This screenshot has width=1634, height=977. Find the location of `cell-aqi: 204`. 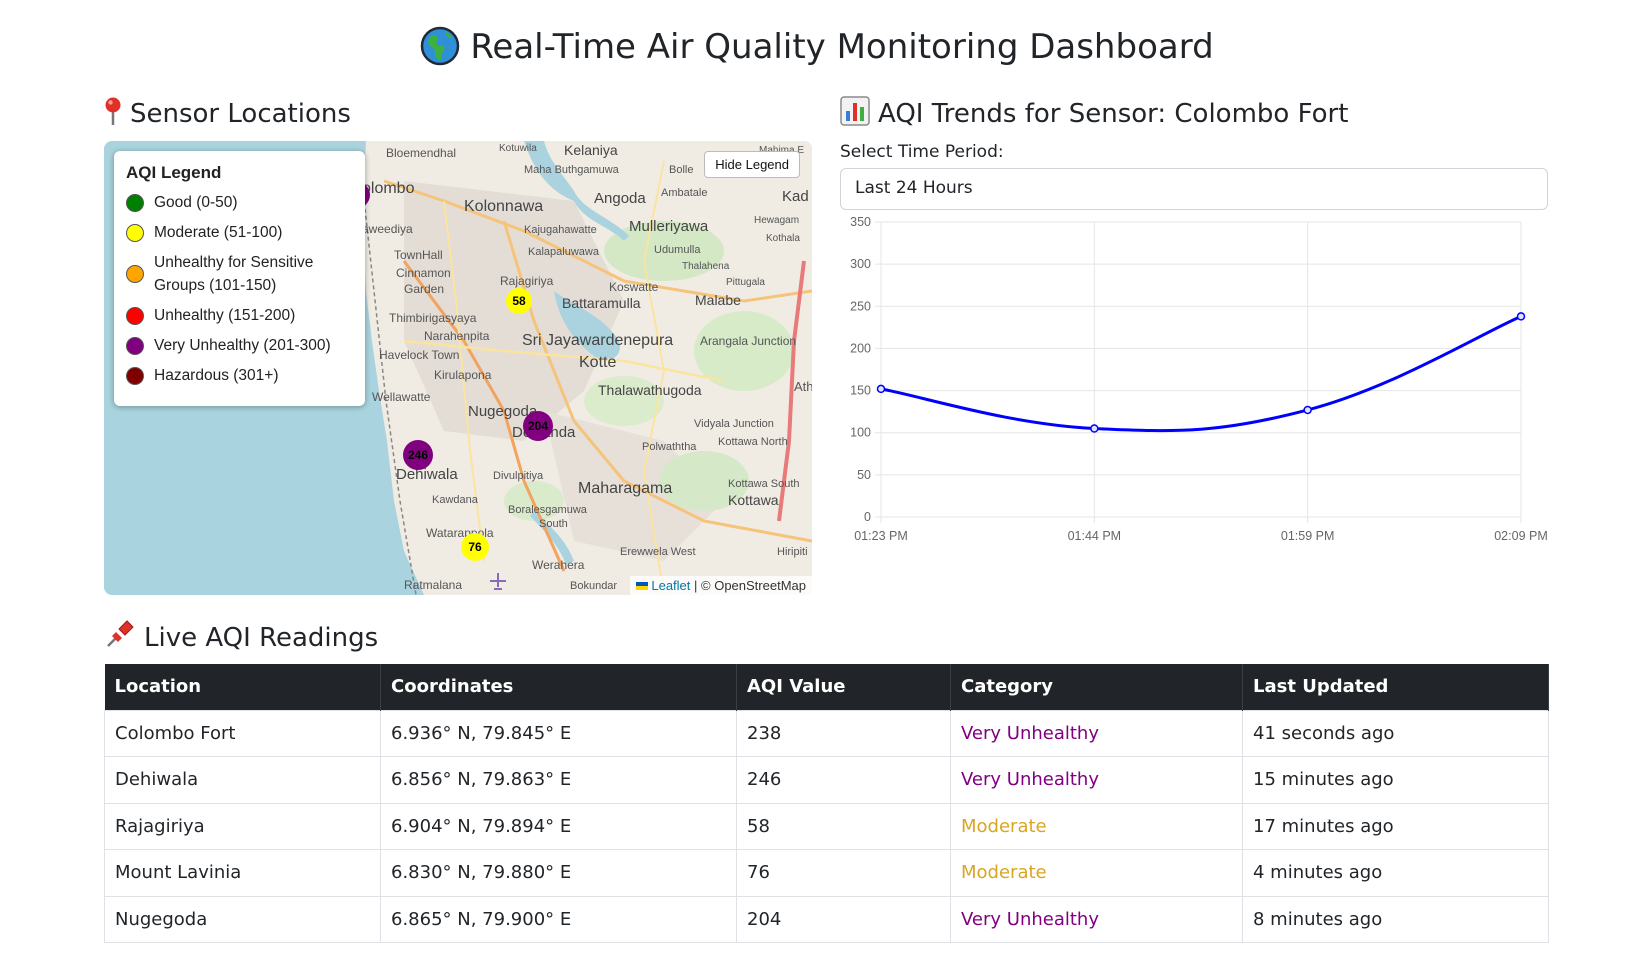

cell-aqi: 204 is located at coordinates (843, 919).